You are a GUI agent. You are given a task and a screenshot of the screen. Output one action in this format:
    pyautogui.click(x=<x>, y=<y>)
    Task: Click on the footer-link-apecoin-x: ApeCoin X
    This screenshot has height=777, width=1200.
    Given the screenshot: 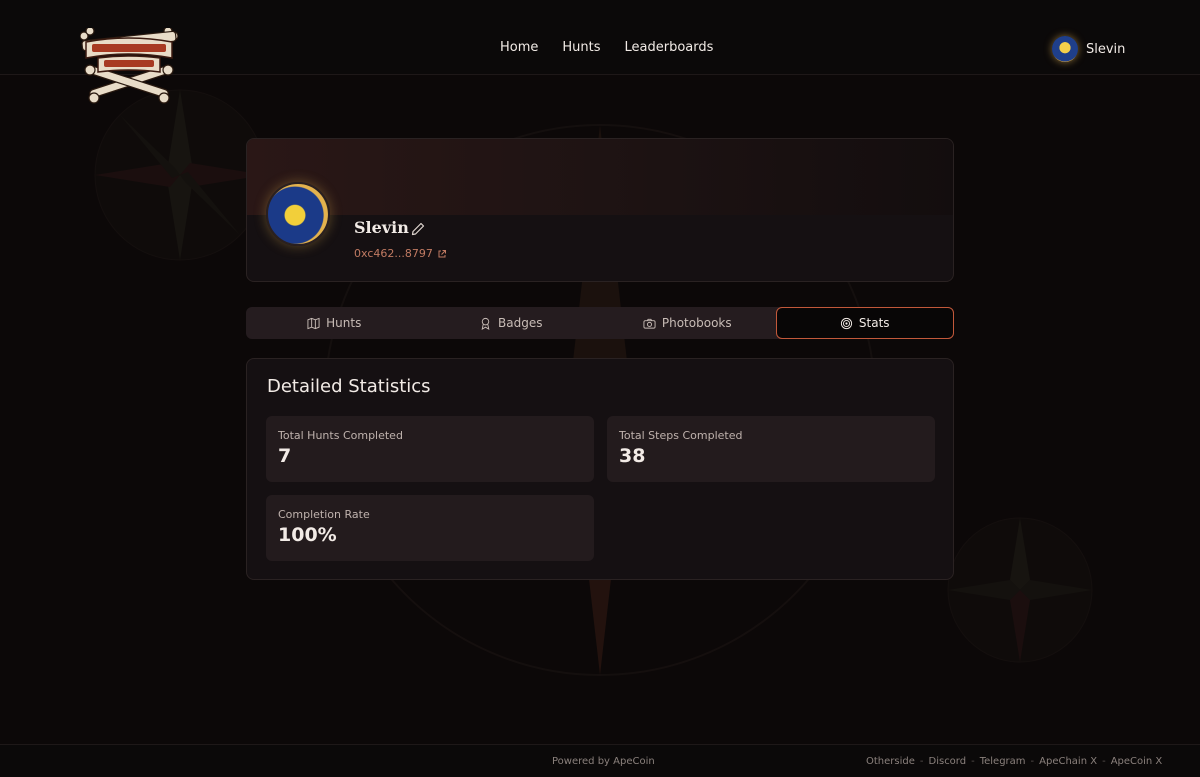 What is the action you would take?
    pyautogui.click(x=1137, y=761)
    